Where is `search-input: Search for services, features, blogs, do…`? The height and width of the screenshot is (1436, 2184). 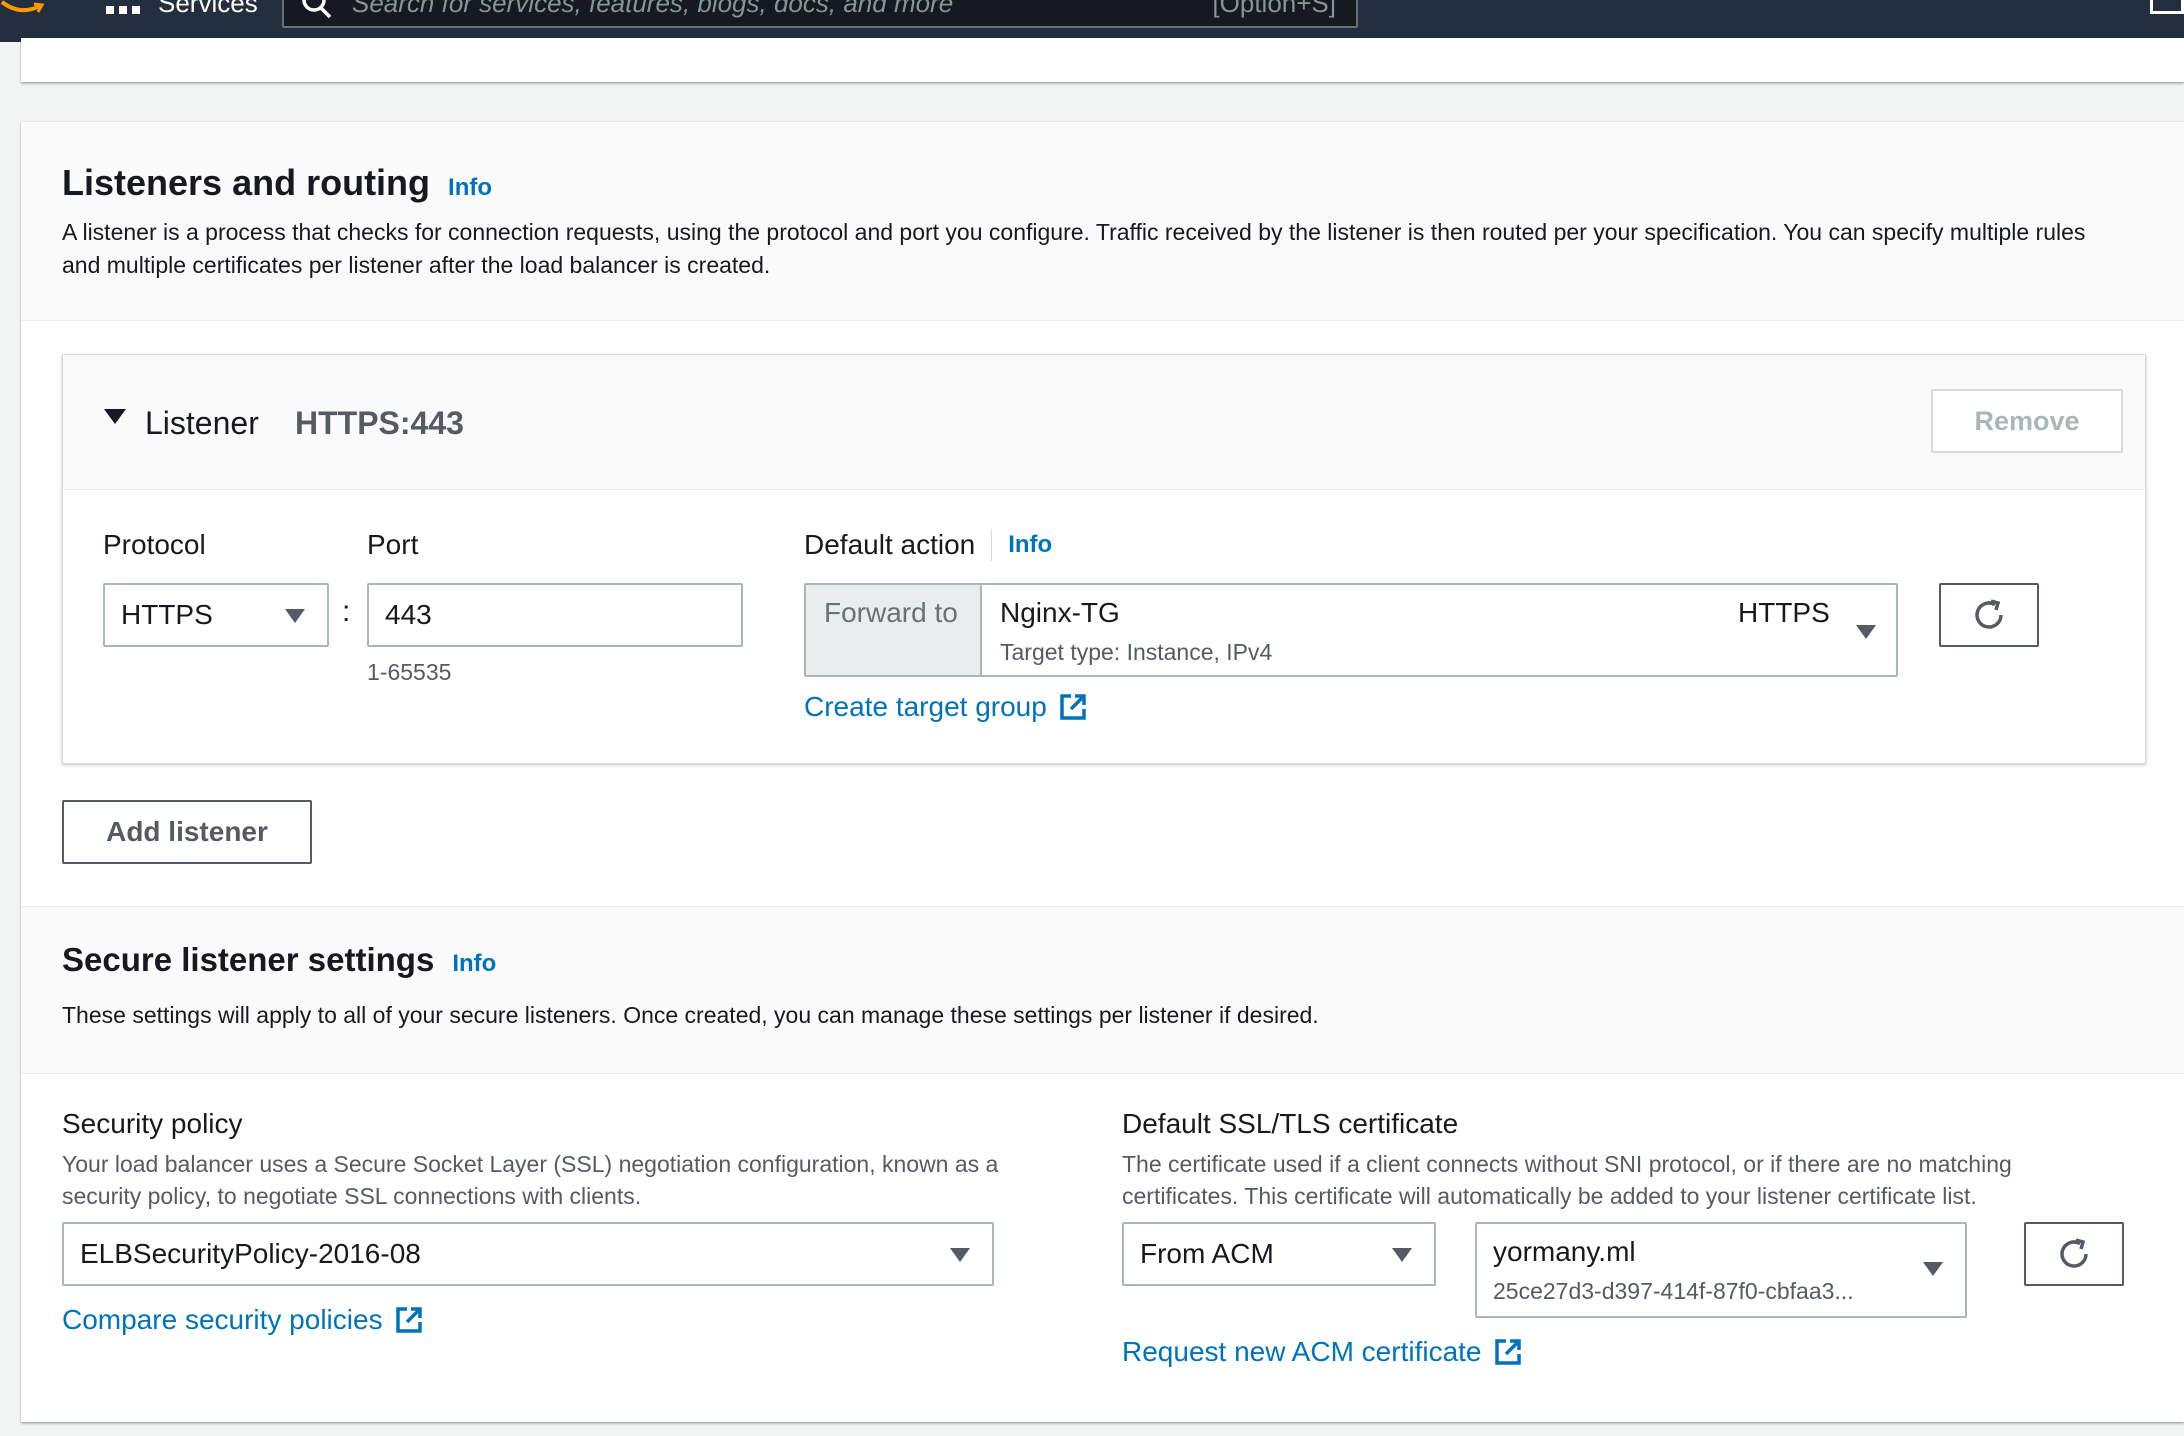 search-input: Search for services, features, blogs, do… is located at coordinates (820, 14).